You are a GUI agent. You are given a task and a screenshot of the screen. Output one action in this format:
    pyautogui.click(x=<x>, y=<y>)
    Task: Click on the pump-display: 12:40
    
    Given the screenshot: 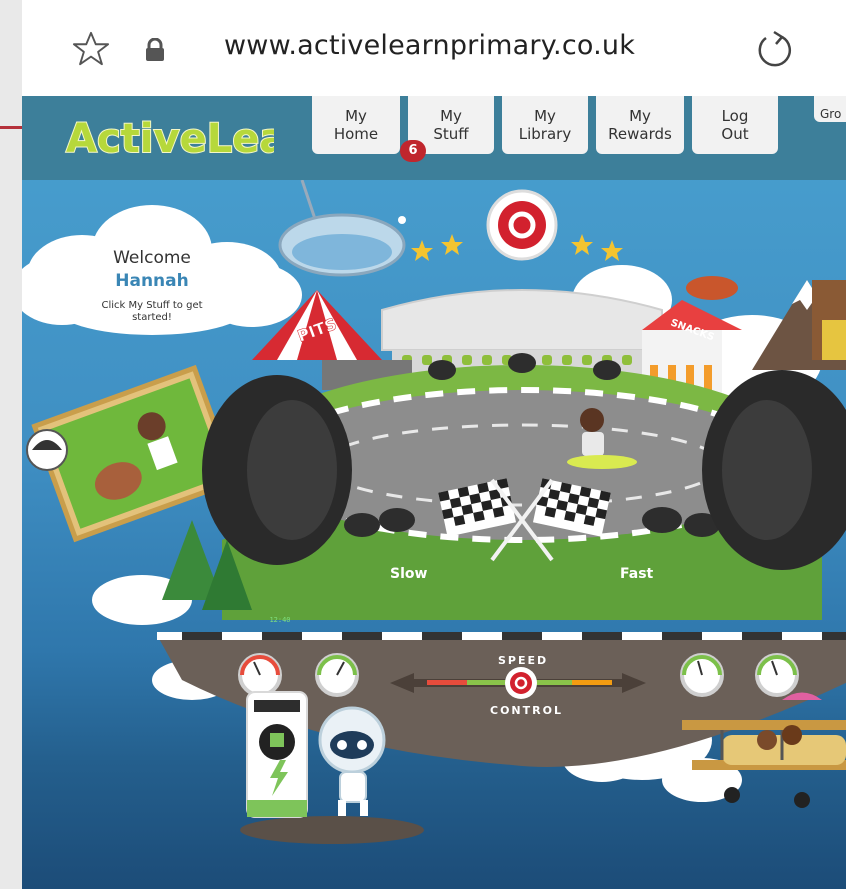 What is the action you would take?
    pyautogui.click(x=280, y=620)
    